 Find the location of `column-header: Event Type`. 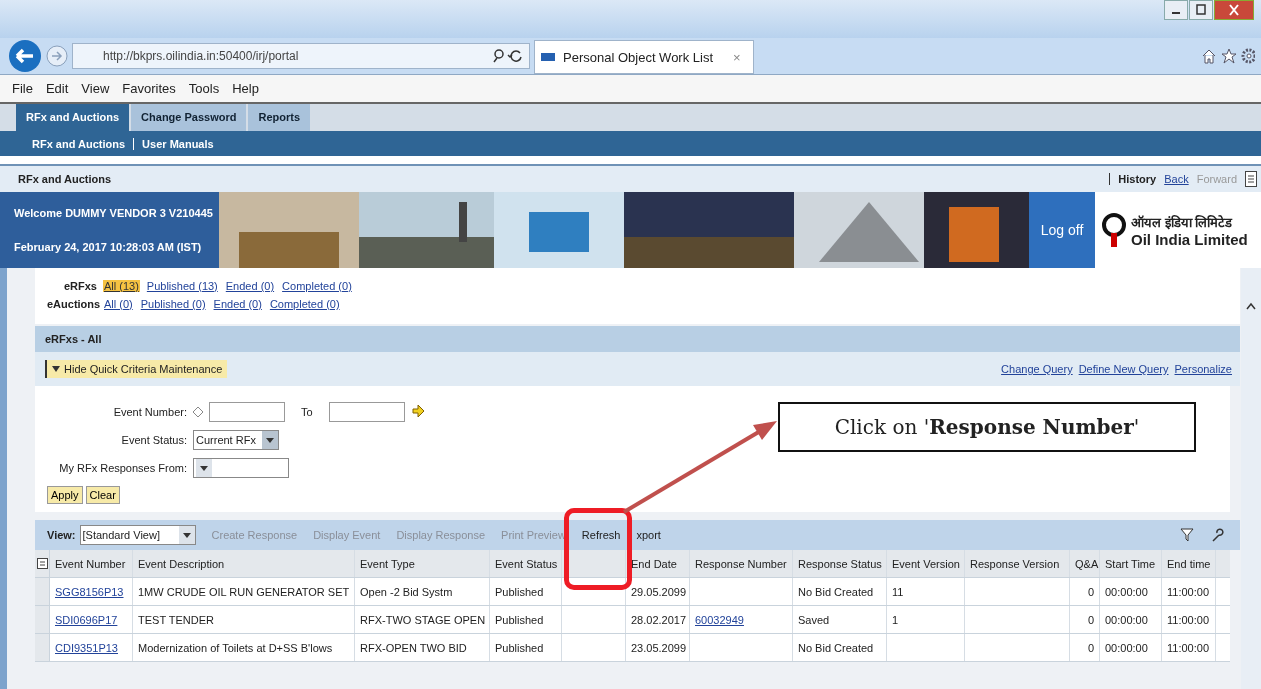

column-header: Event Type is located at coordinates (387, 563).